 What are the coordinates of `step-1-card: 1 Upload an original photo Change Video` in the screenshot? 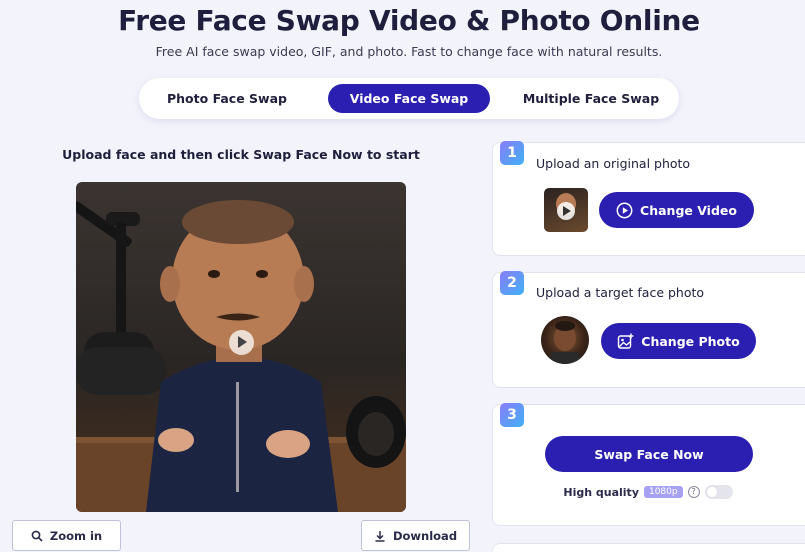 It's located at (648, 198).